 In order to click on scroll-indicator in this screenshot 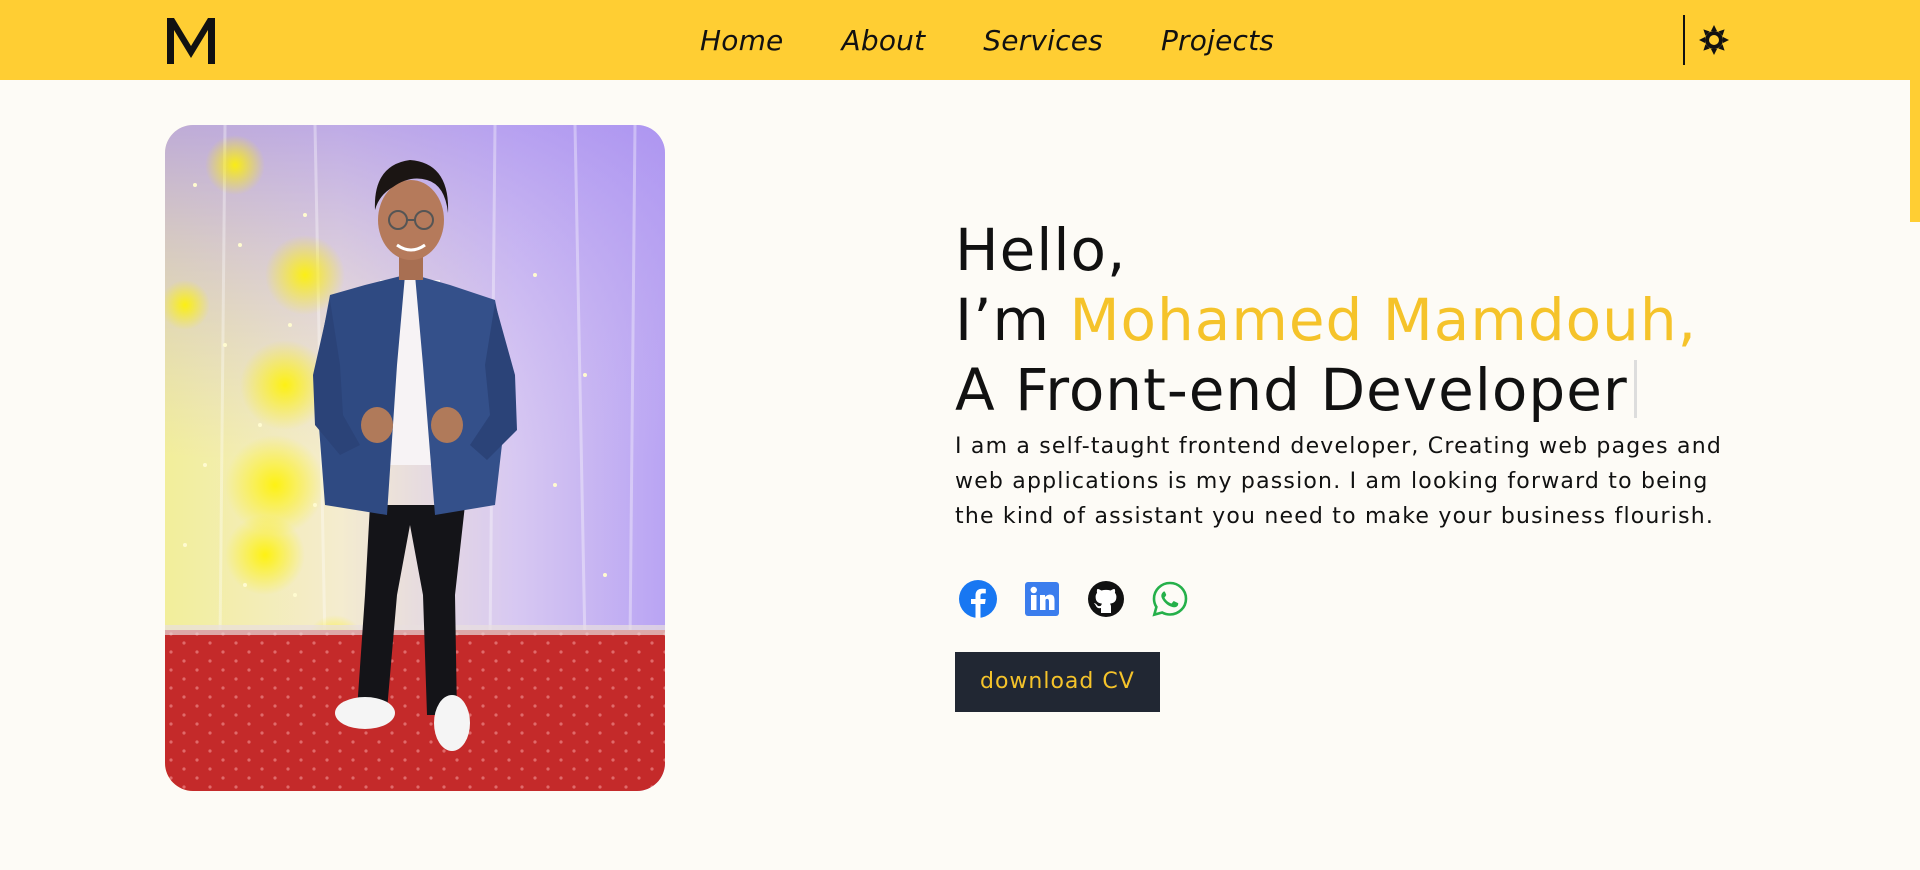, I will do `click(1915, 151)`.